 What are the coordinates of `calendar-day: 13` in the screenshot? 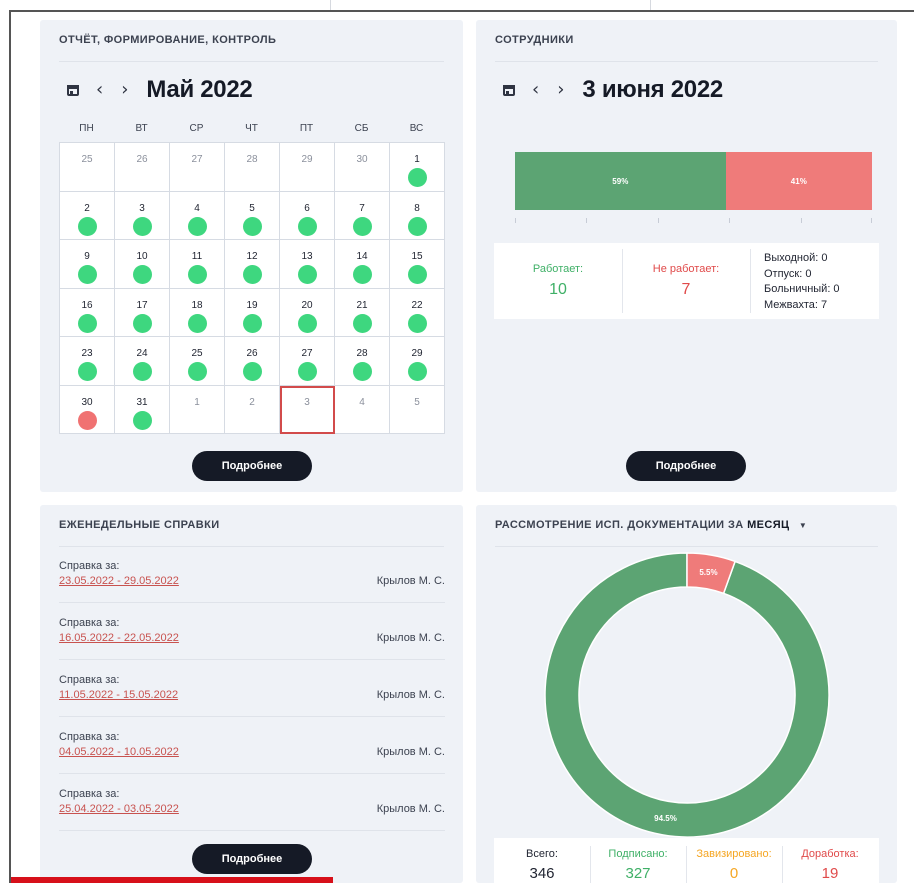 It's located at (307, 264).